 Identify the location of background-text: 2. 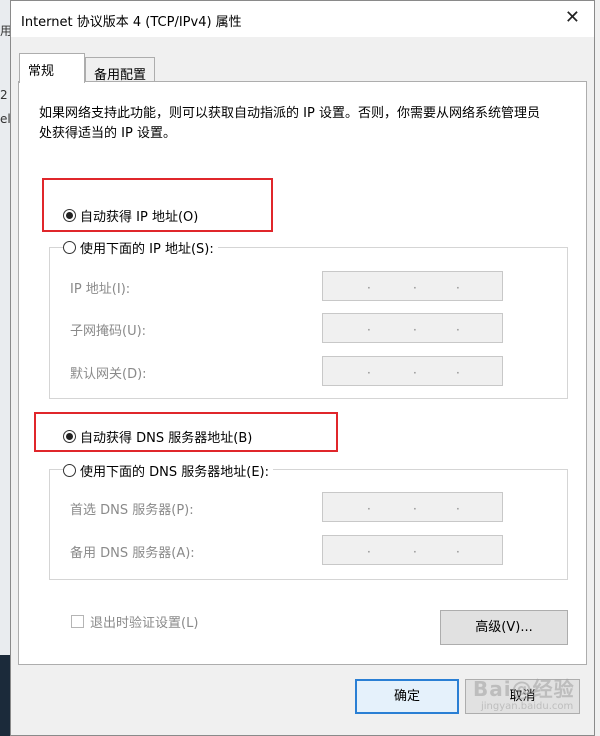
(4, 95).